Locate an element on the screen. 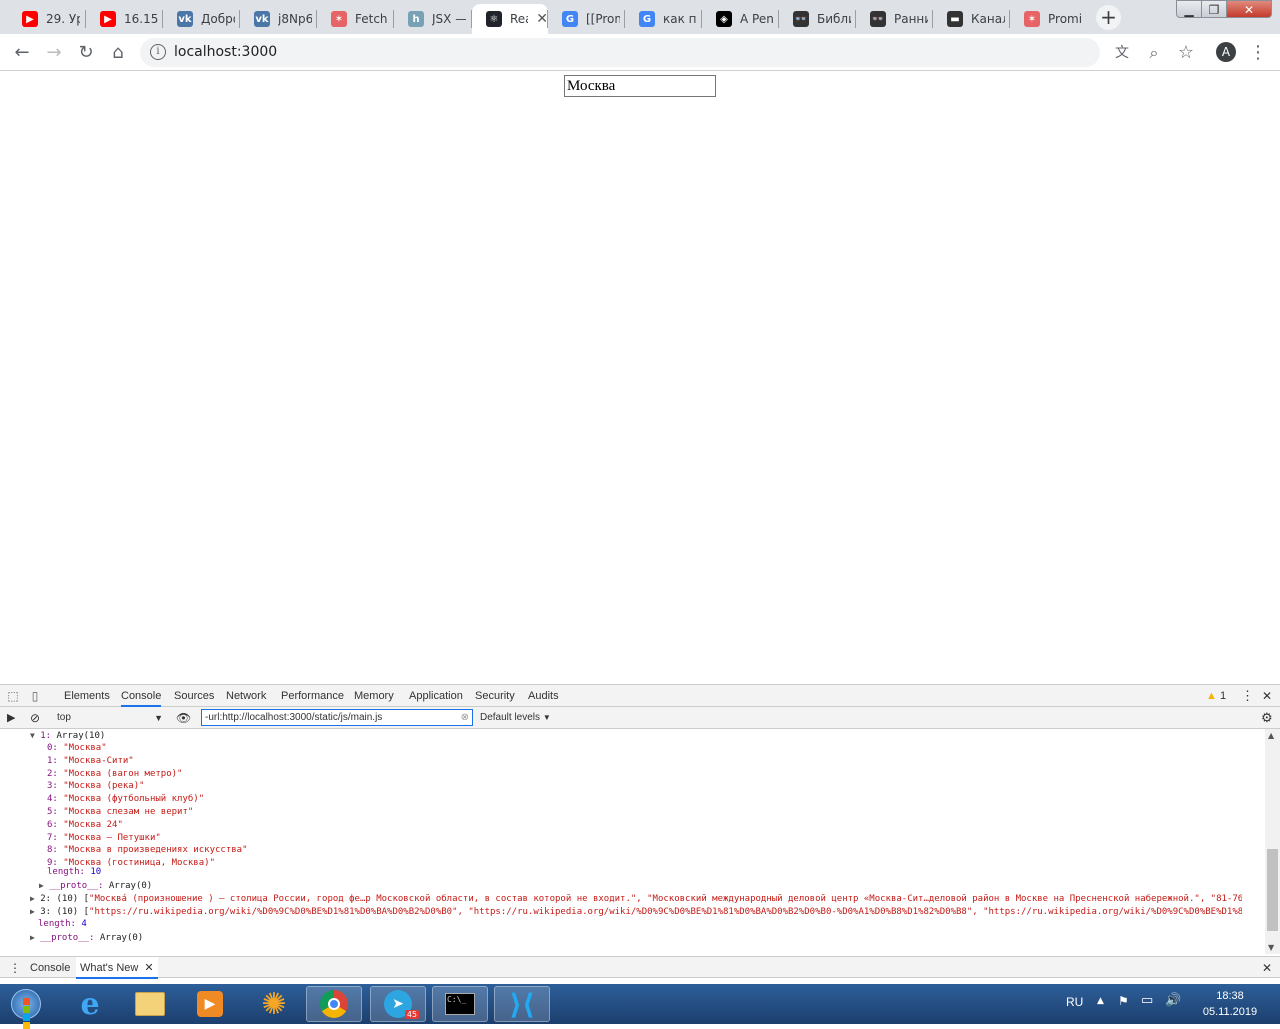 The image size is (1280, 1029). devtools-menu-icon: ⋮ is located at coordinates (1247, 696).